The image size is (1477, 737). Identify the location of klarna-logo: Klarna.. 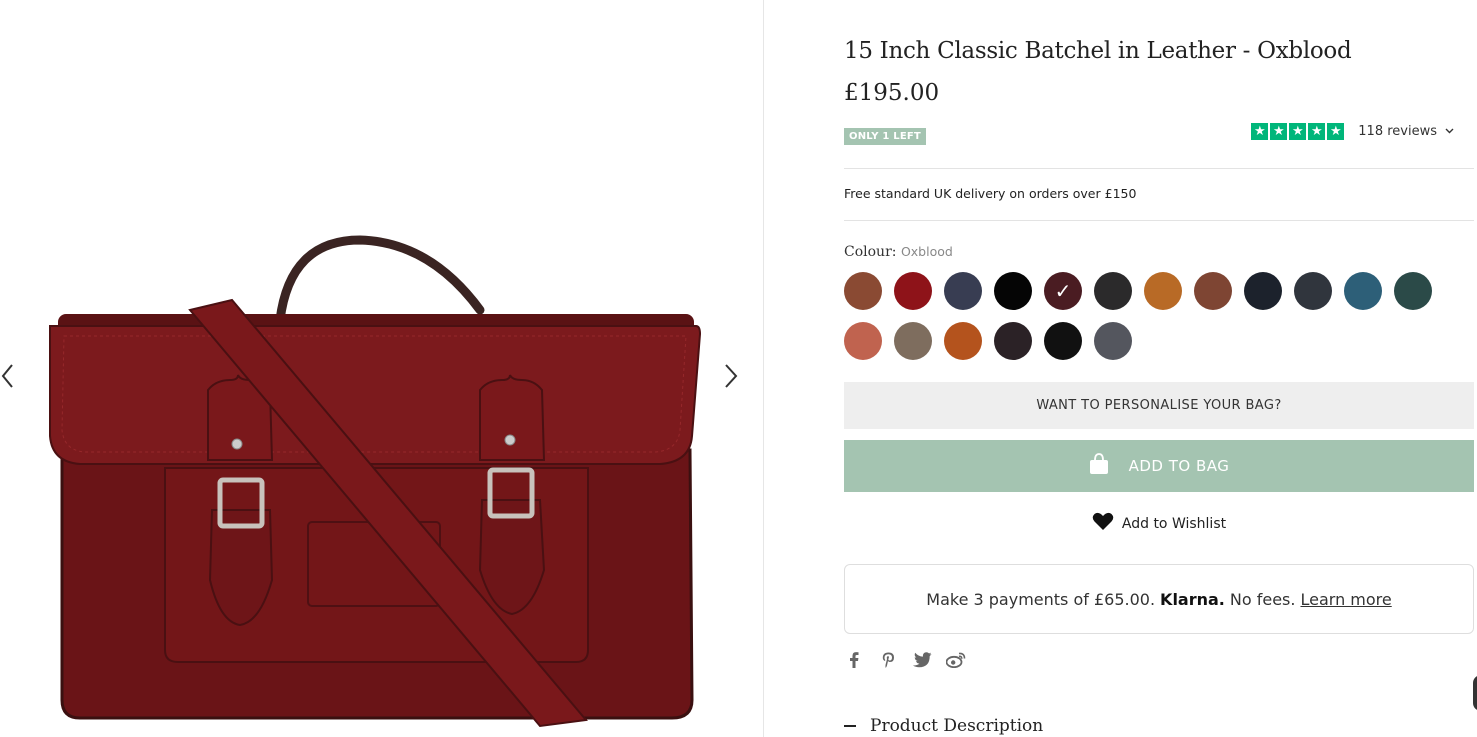
(1192, 599).